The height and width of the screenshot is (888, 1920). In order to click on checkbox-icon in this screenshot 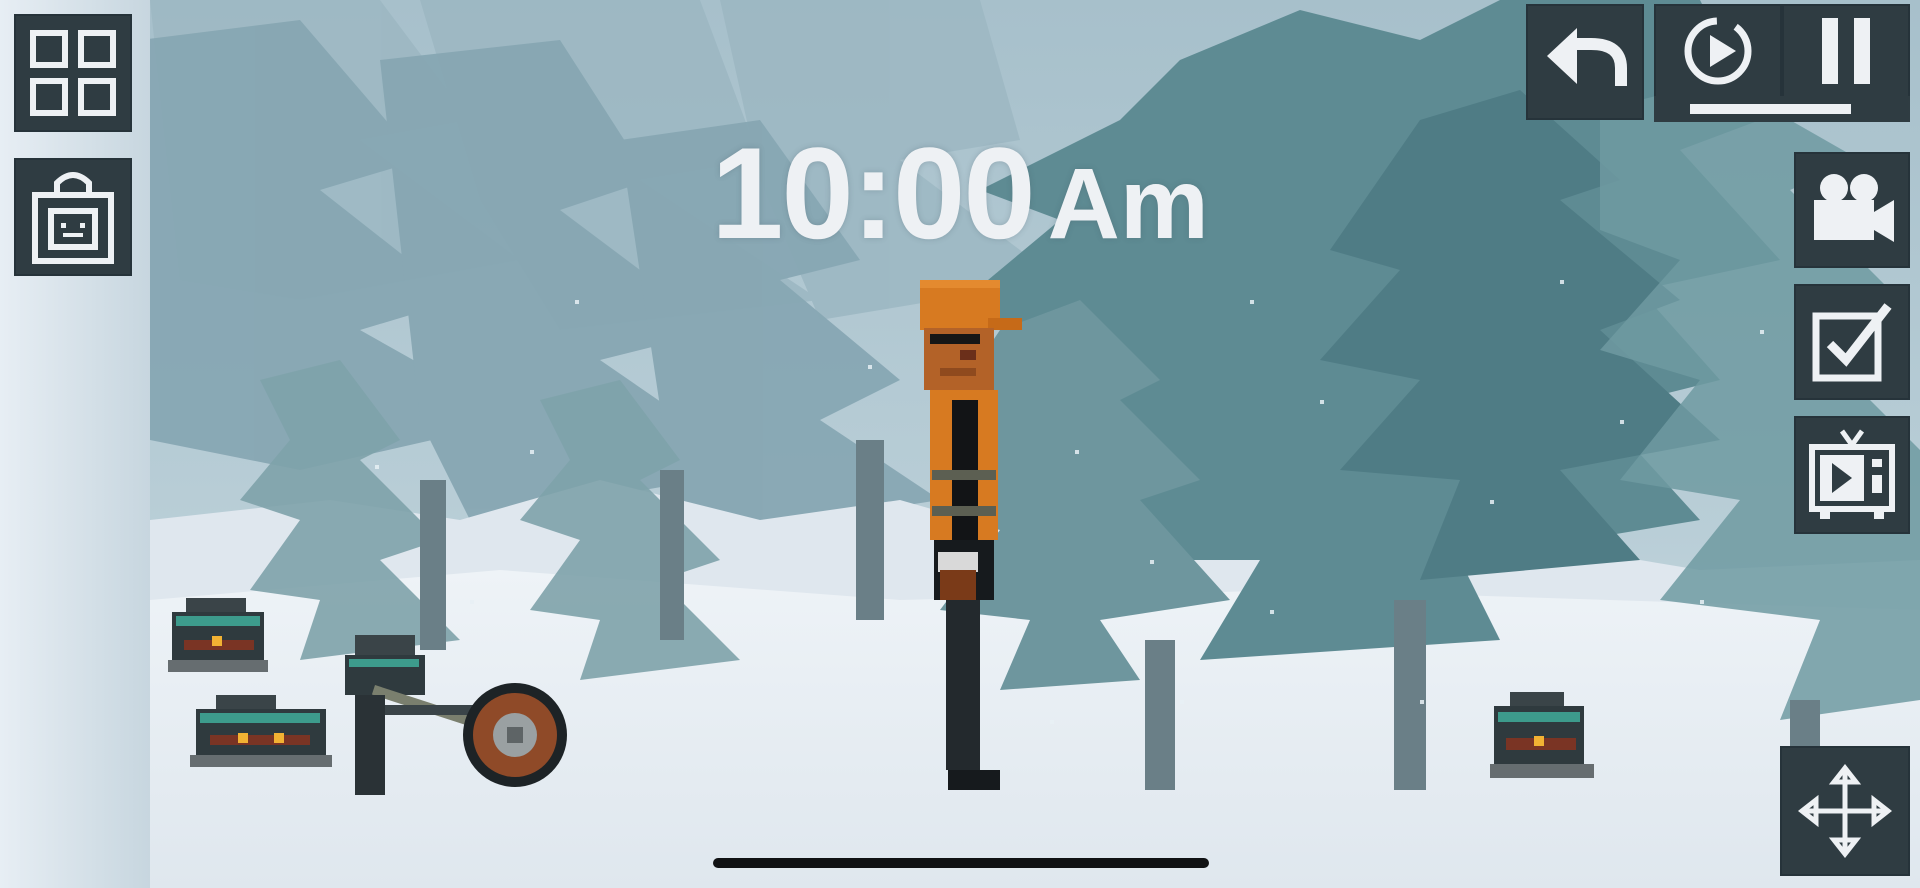, I will do `click(1852, 342)`.